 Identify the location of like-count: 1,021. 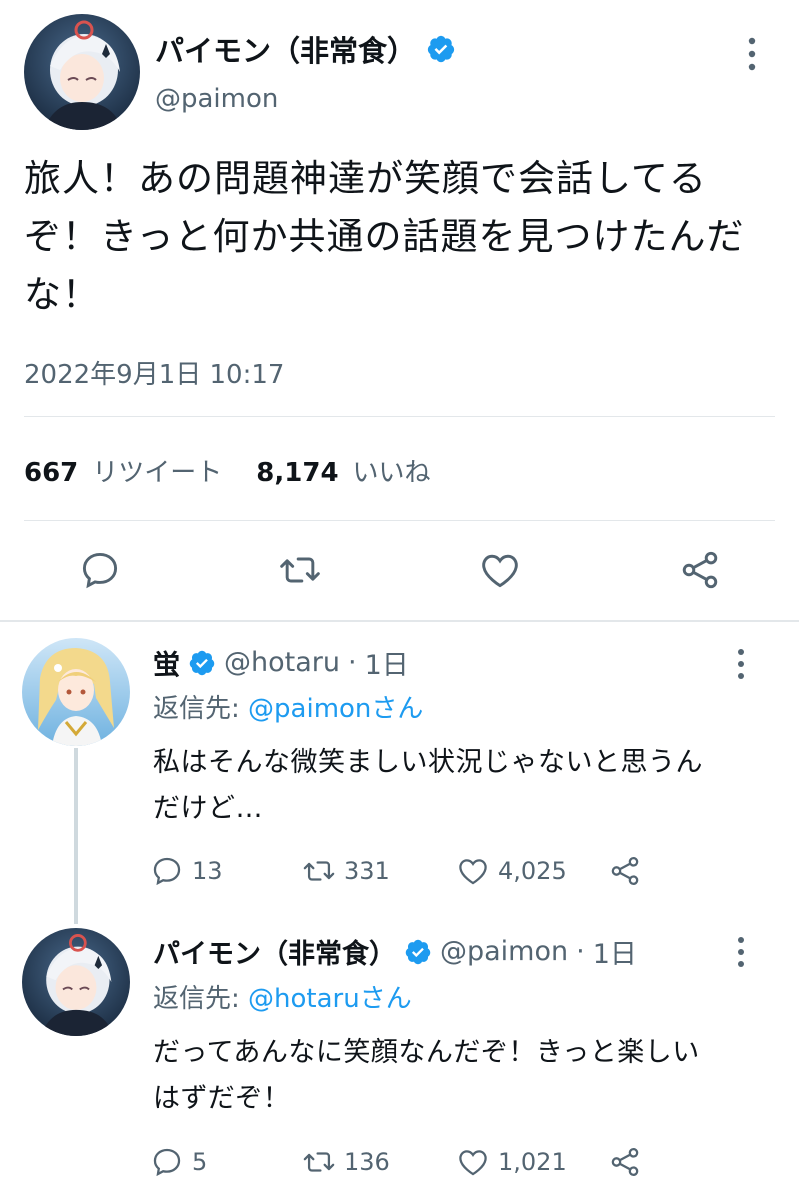
(532, 1162).